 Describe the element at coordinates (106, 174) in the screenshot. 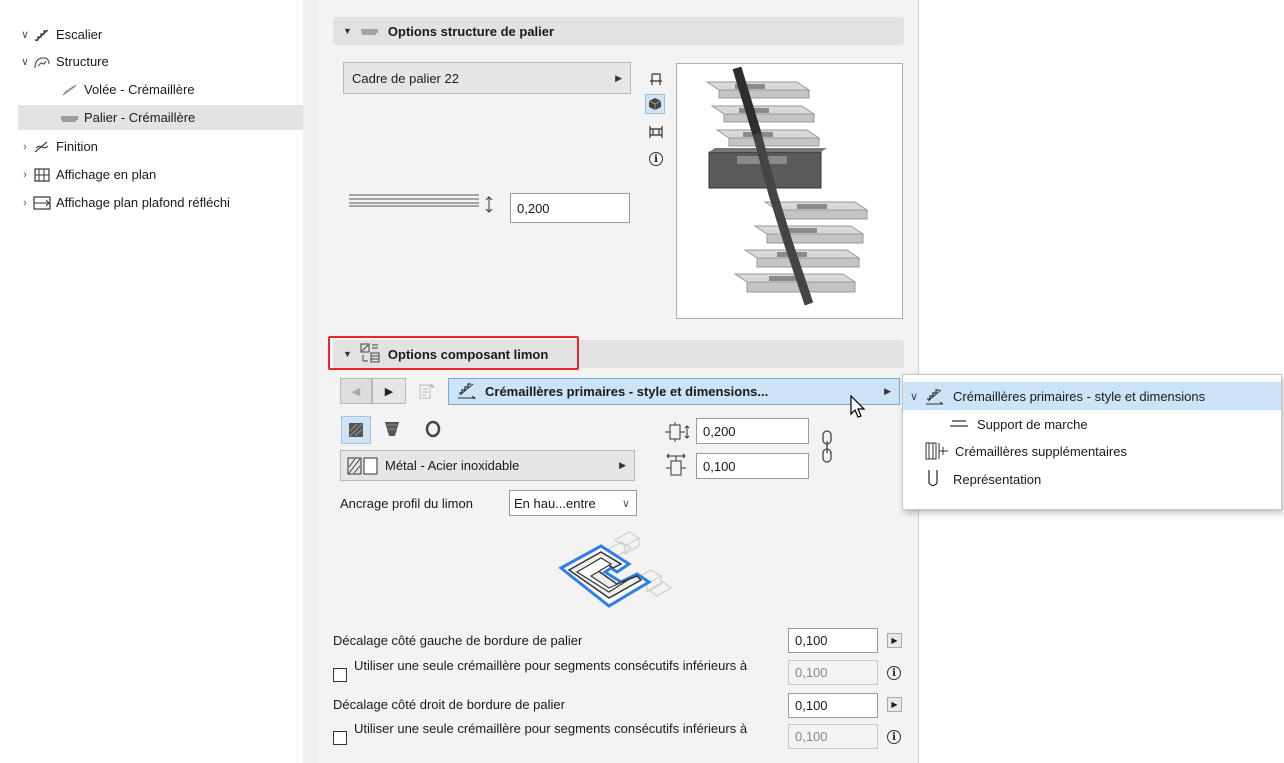

I see `tree-item-label: Affichage en plan` at that location.